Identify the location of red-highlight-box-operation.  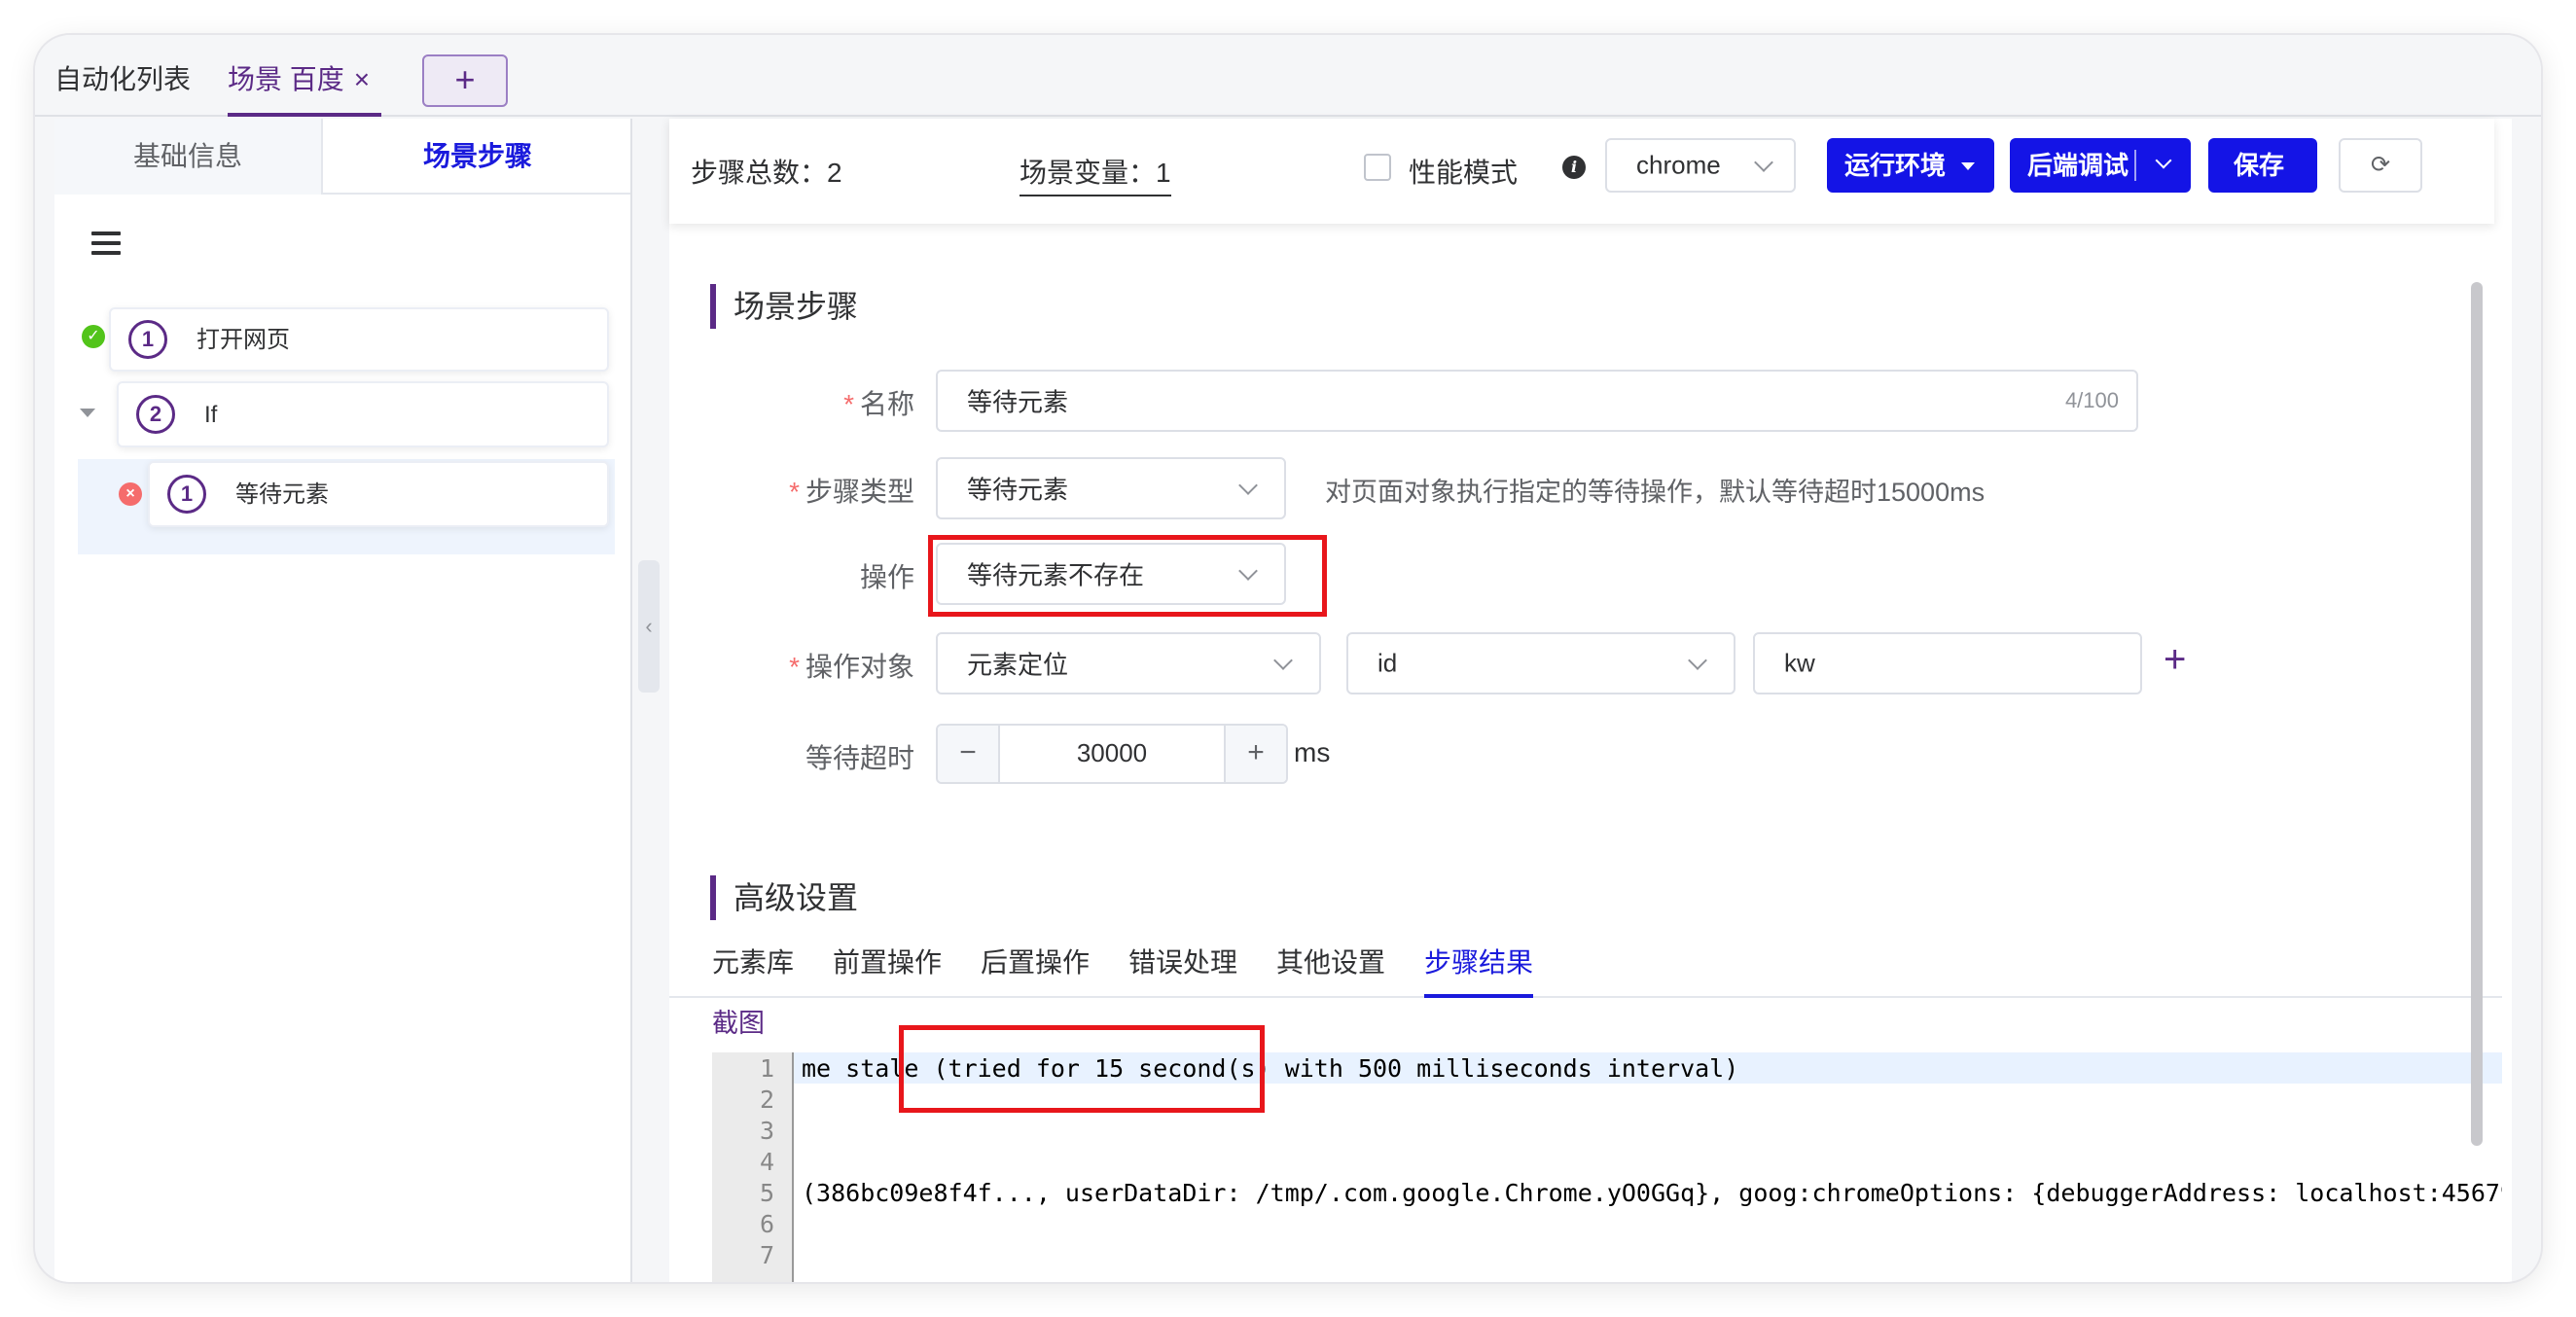
(1127, 576).